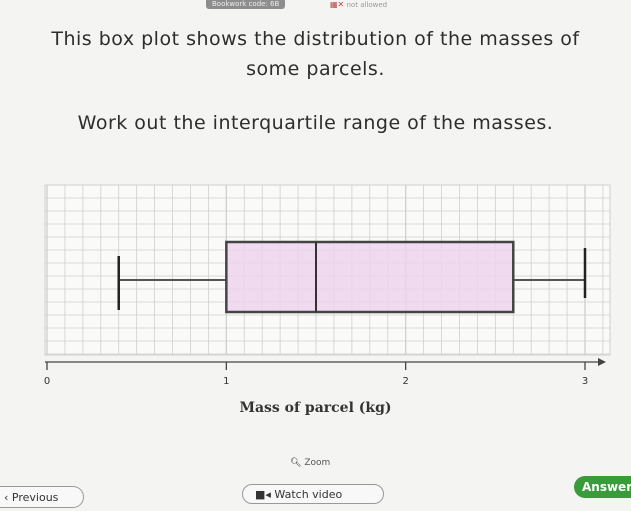  Describe the element at coordinates (246, 4) in the screenshot. I see `bookwork-code: Bookwork code: 6B` at that location.